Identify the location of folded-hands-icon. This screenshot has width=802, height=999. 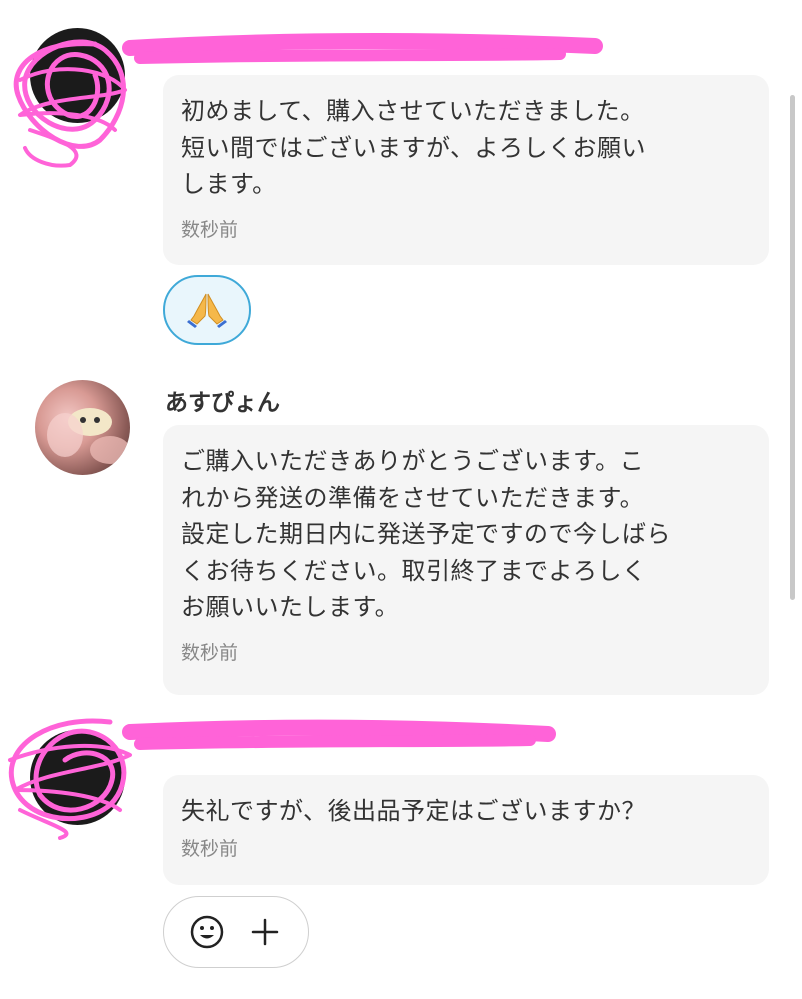
(207, 310).